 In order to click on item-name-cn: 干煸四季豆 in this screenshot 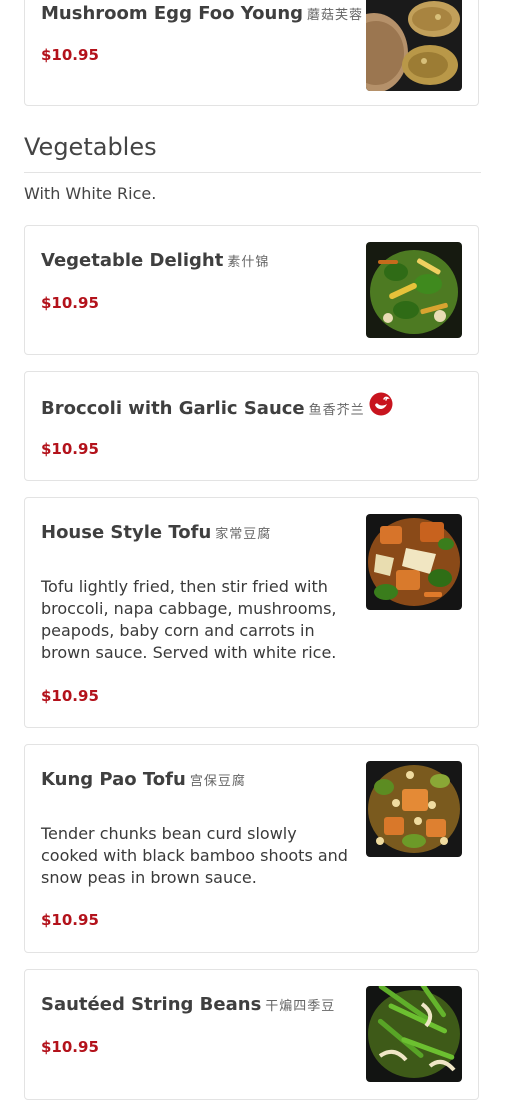, I will do `click(300, 1006)`.